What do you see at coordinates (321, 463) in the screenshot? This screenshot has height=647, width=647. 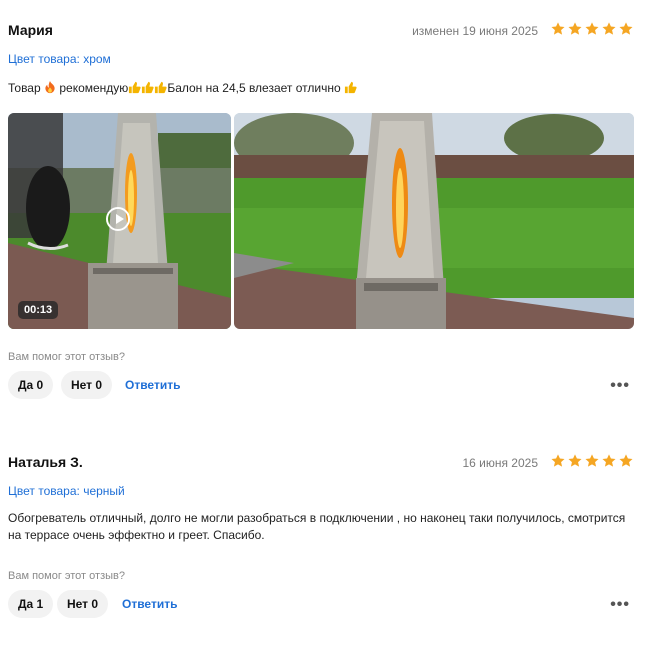 I see `review-header: Наталья З. 16 июня 2025` at bounding box center [321, 463].